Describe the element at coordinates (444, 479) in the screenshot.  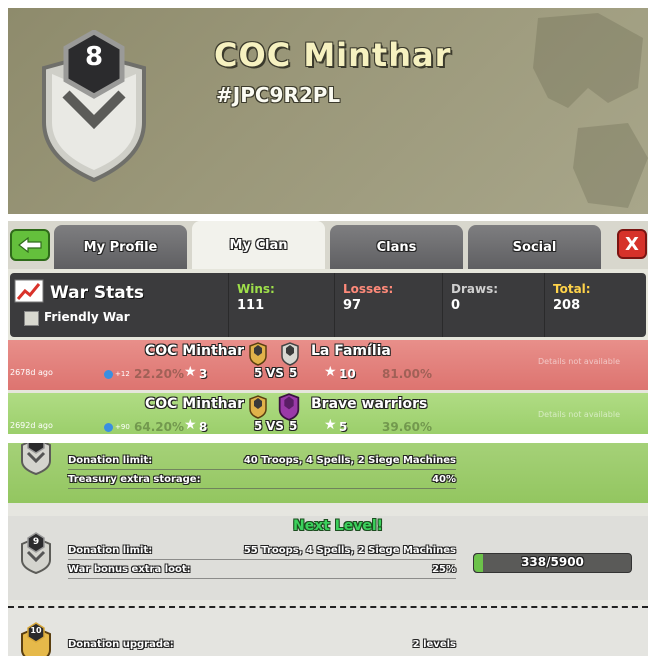
I see `perk-value: 40%` at that location.